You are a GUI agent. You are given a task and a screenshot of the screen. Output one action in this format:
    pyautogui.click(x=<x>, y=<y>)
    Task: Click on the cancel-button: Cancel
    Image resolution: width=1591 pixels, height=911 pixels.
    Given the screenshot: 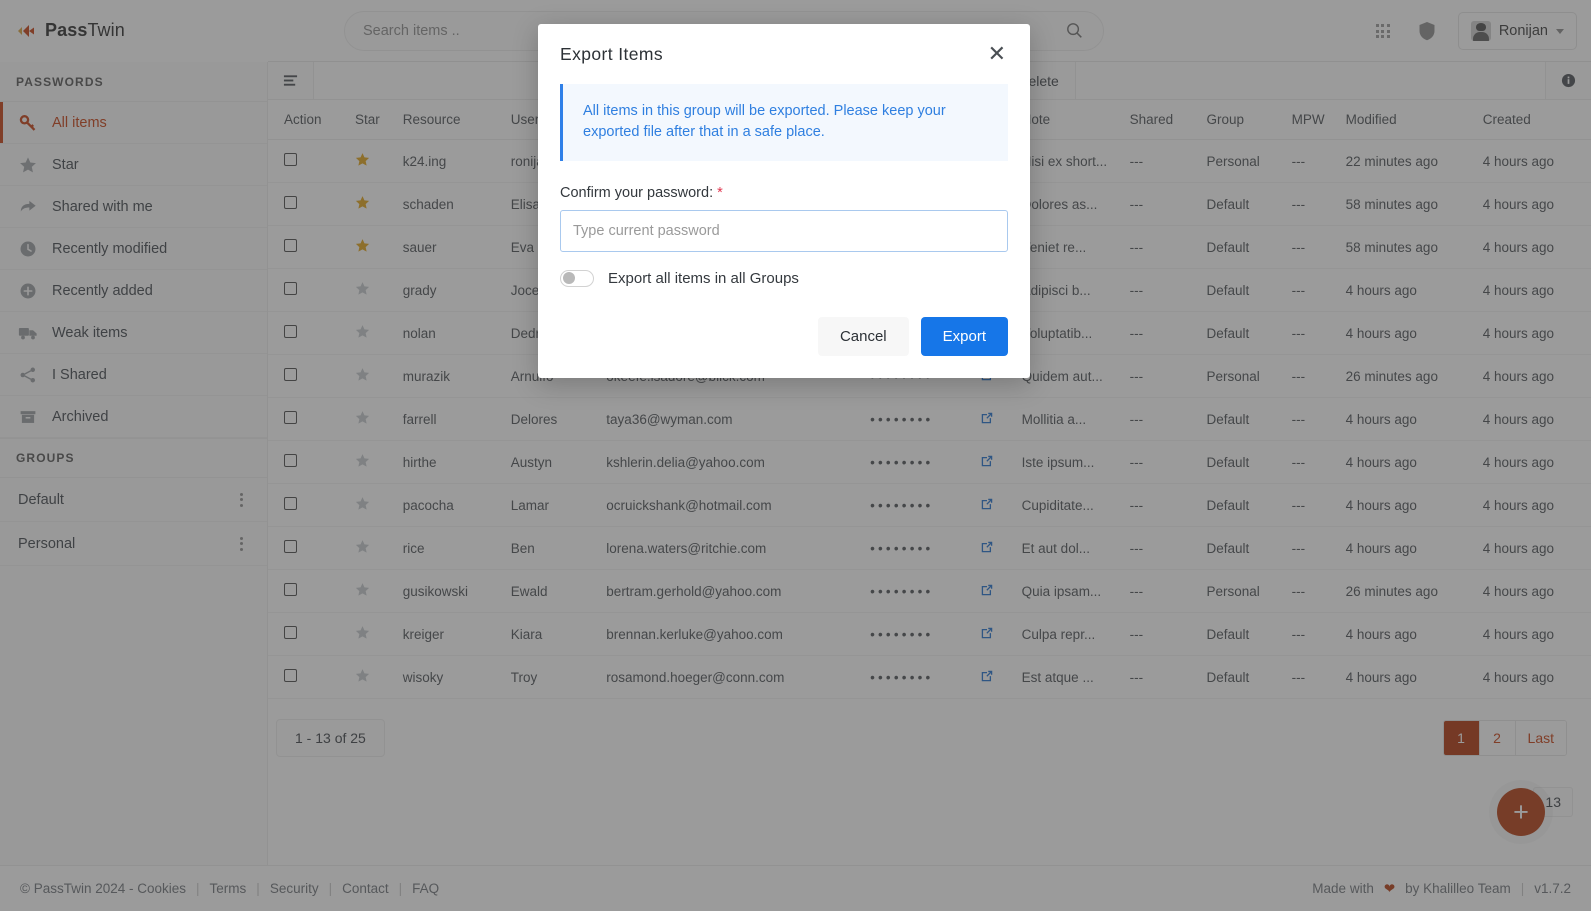 What is the action you would take?
    pyautogui.click(x=863, y=336)
    